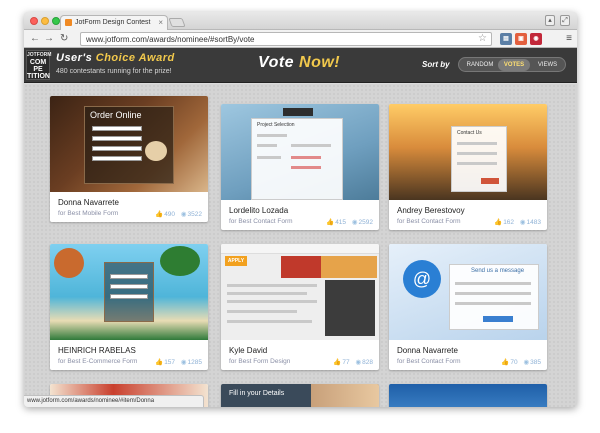  I want to click on title-bar: JotForm Design Contest × ▴ ⤢, so click(300, 21).